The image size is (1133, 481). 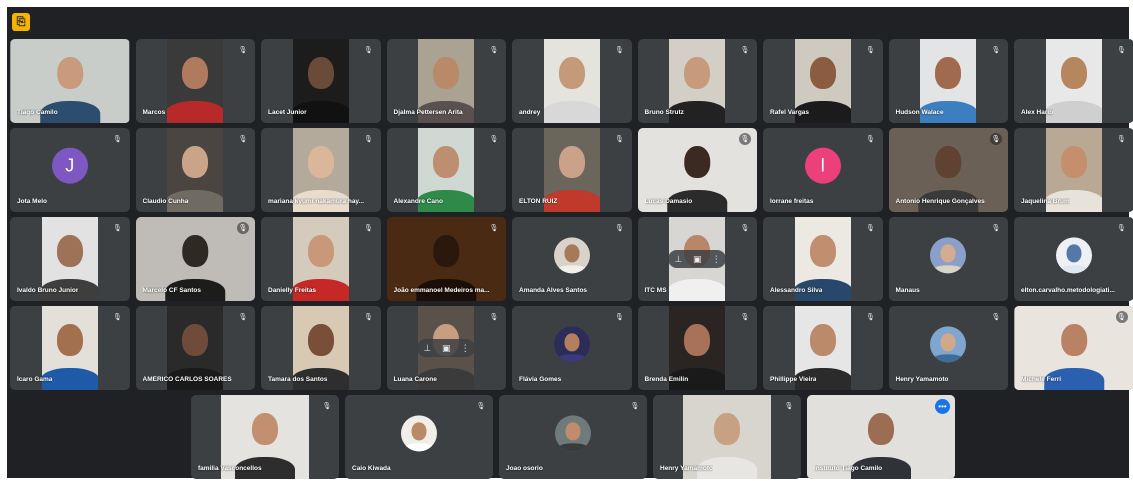 What do you see at coordinates (668, 201) in the screenshot?
I see `participant-name: Lucas Damasio` at bounding box center [668, 201].